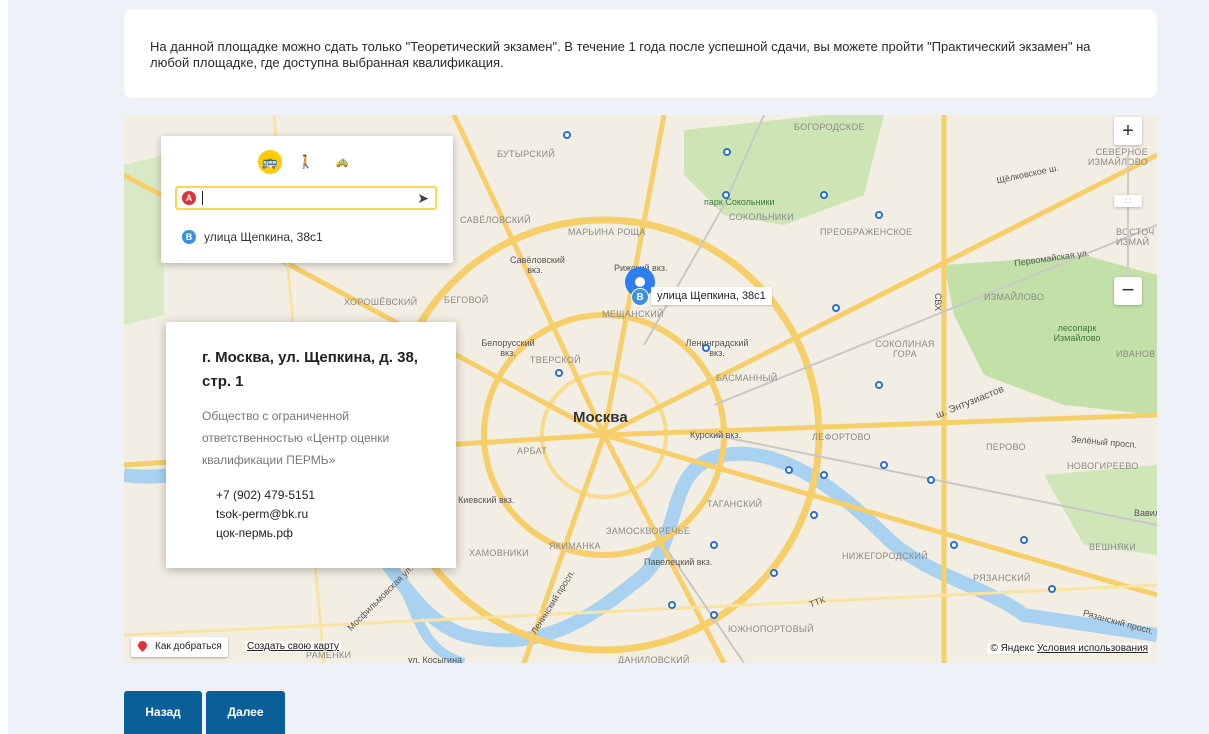  Describe the element at coordinates (532, 451) in the screenshot. I see `map-label-district: АРБАТ` at that location.